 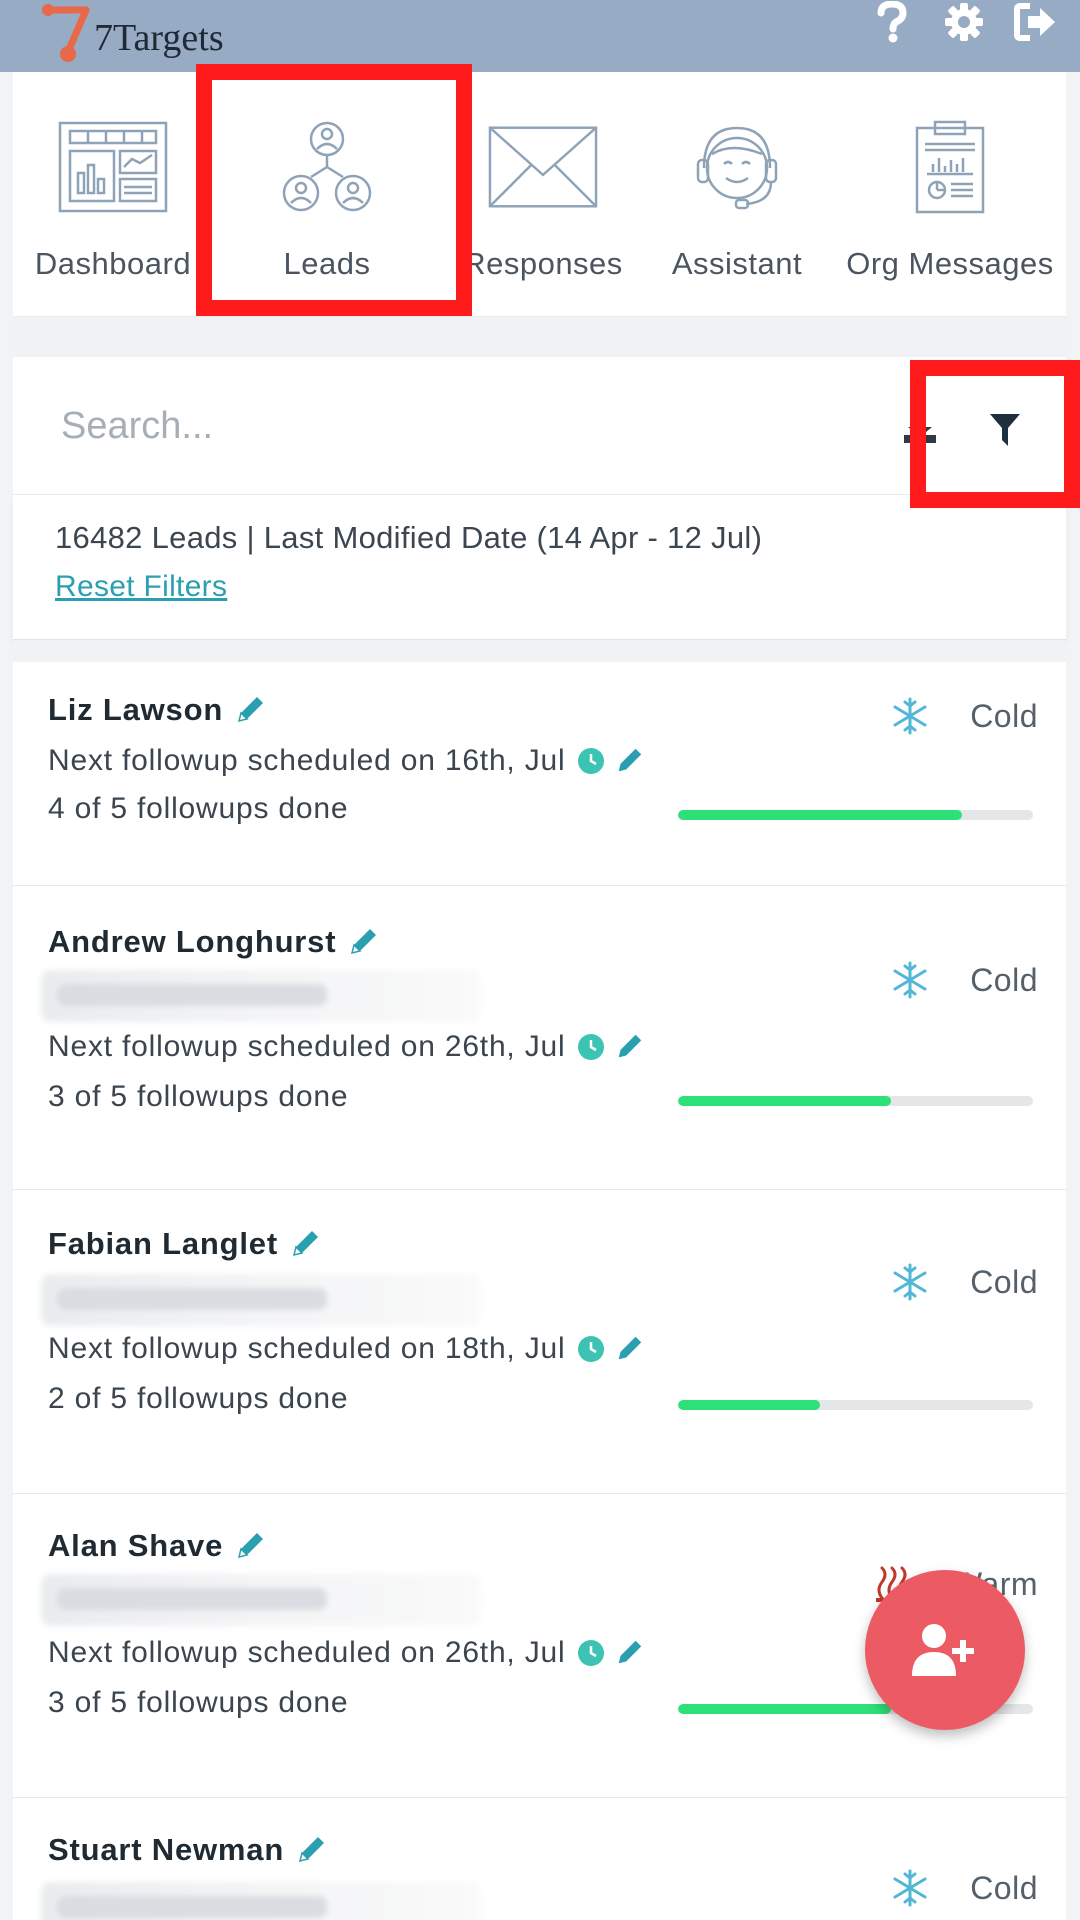 I want to click on gear-icon, so click(x=964, y=22).